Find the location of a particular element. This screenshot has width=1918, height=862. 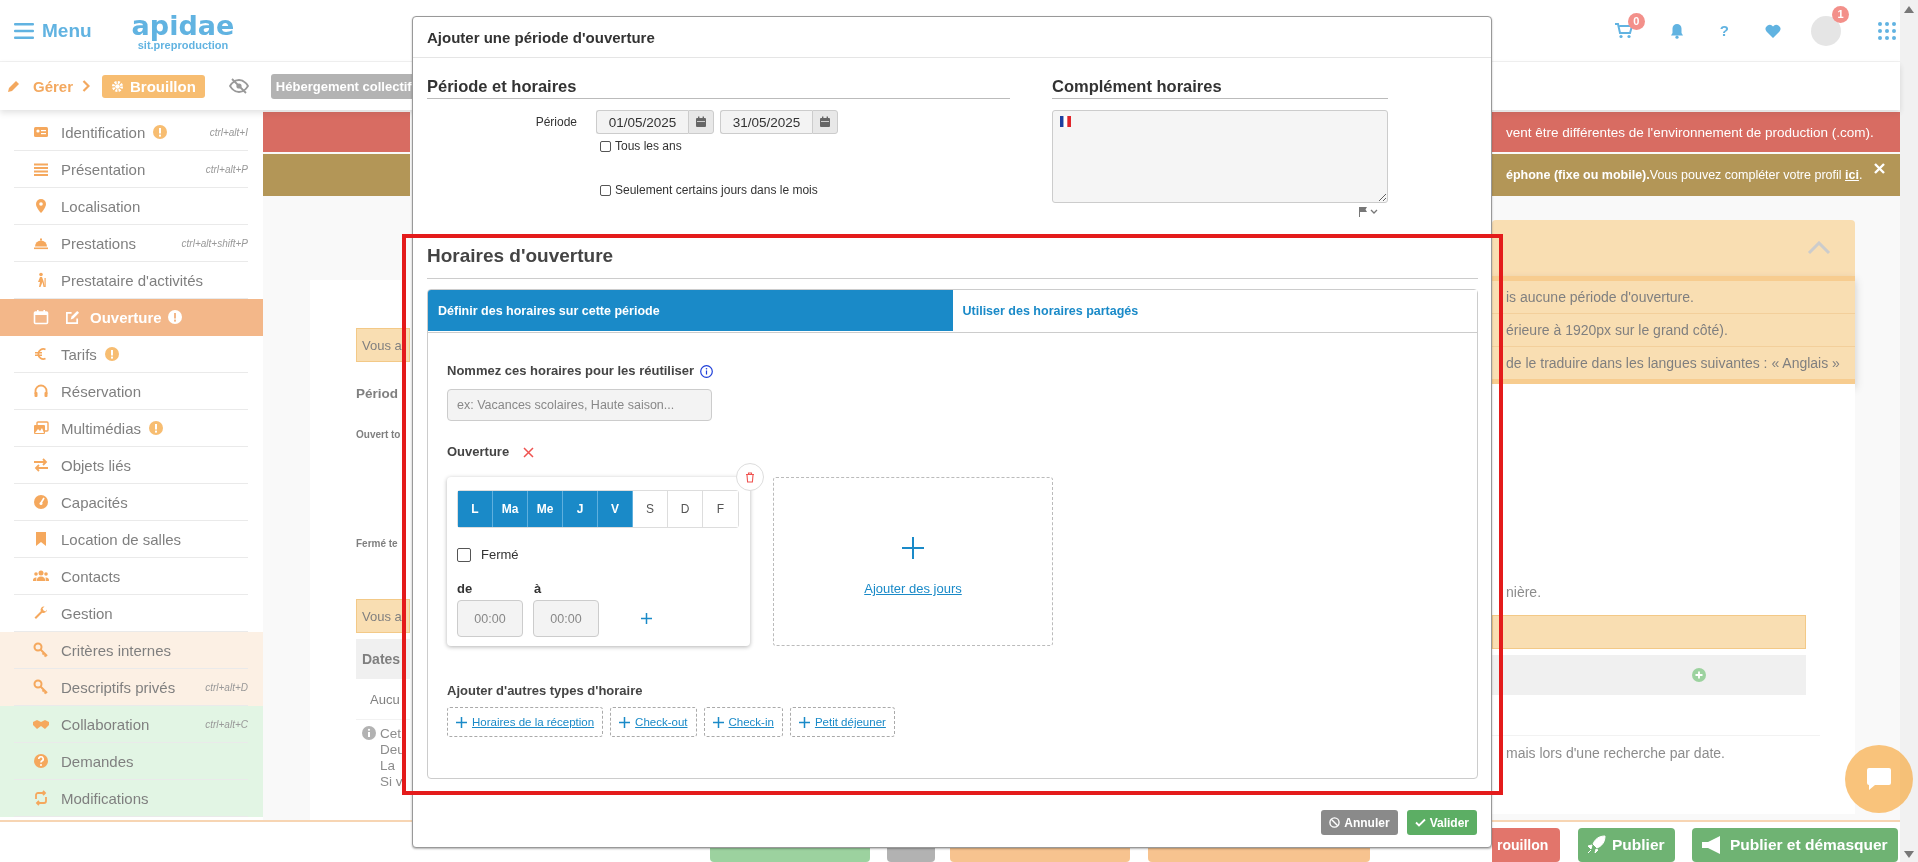

help-button: ? is located at coordinates (1724, 30).